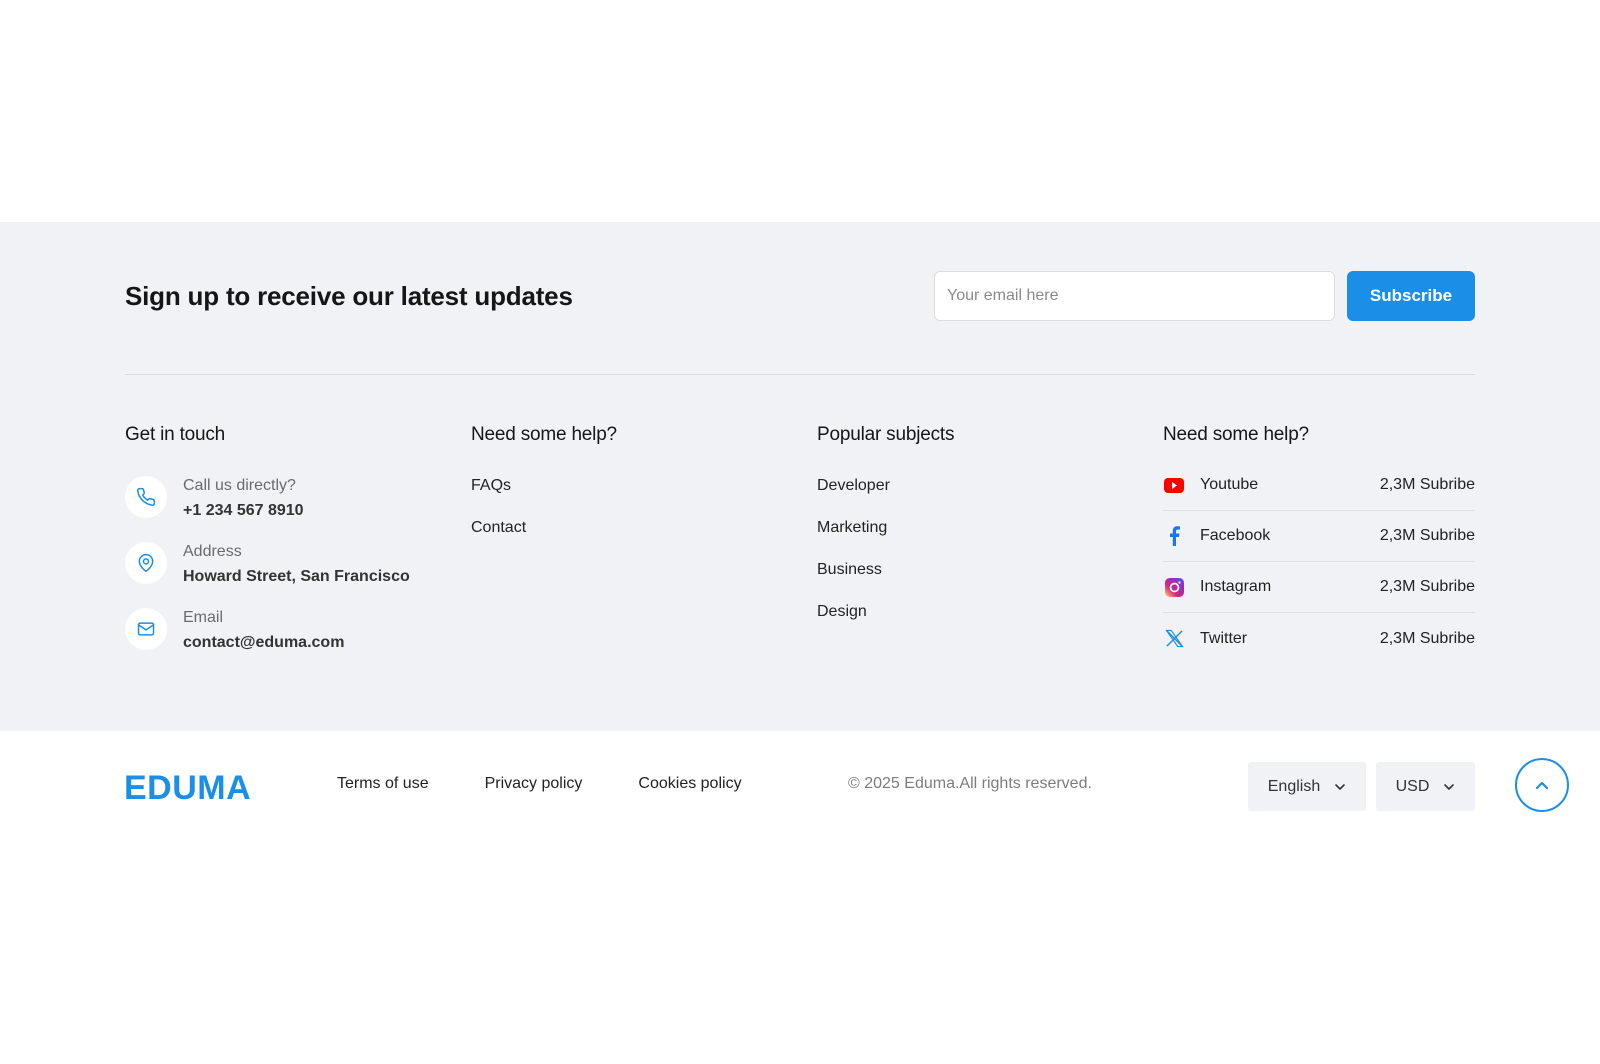 The width and height of the screenshot is (1600, 1064). Describe the element at coordinates (1174, 587) in the screenshot. I see `instagram-icon` at that location.